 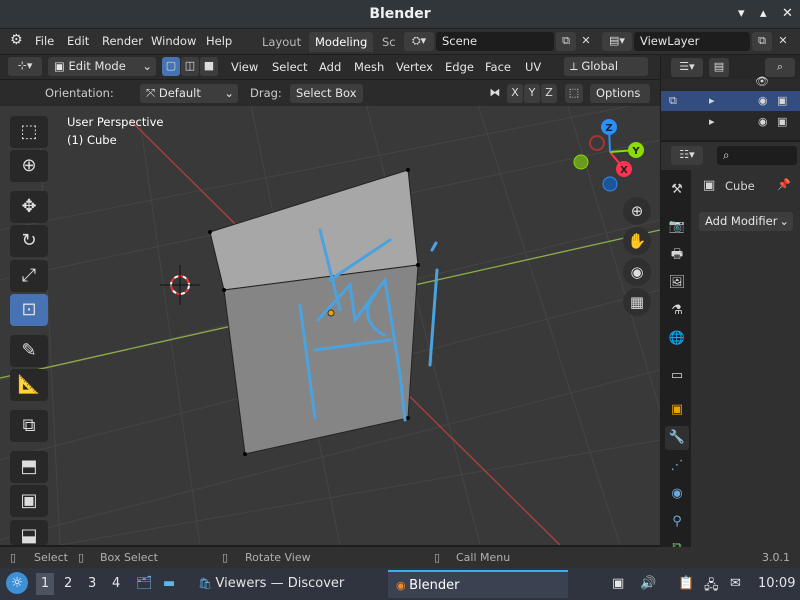 I want to click on properties-search-input: ⌕, so click(x=757, y=155).